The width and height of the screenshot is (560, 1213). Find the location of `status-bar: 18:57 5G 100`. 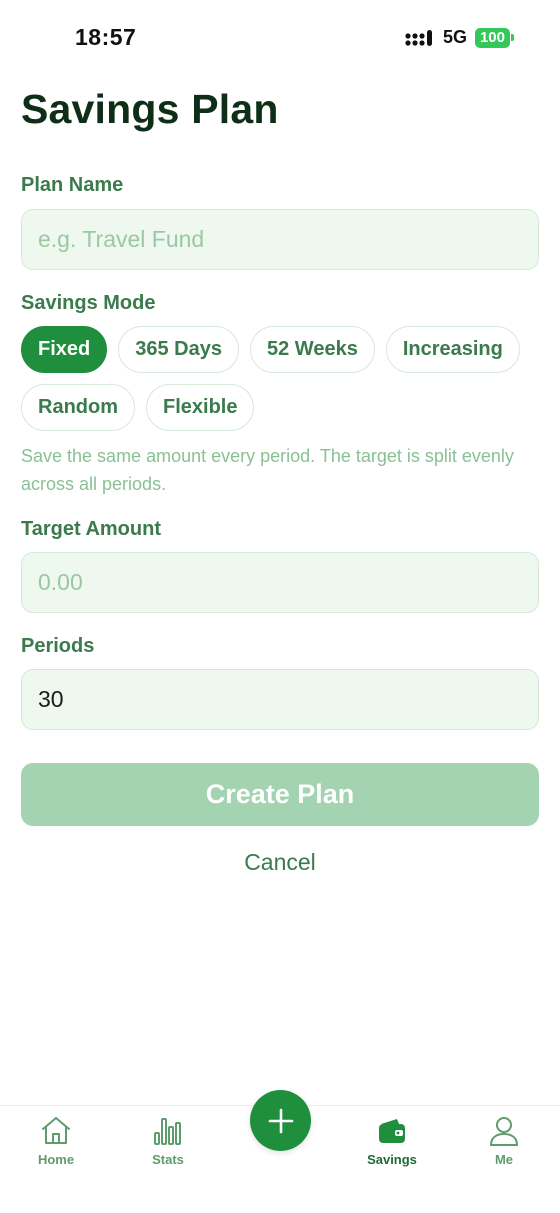

status-bar: 18:57 5G 100 is located at coordinates (280, 38).